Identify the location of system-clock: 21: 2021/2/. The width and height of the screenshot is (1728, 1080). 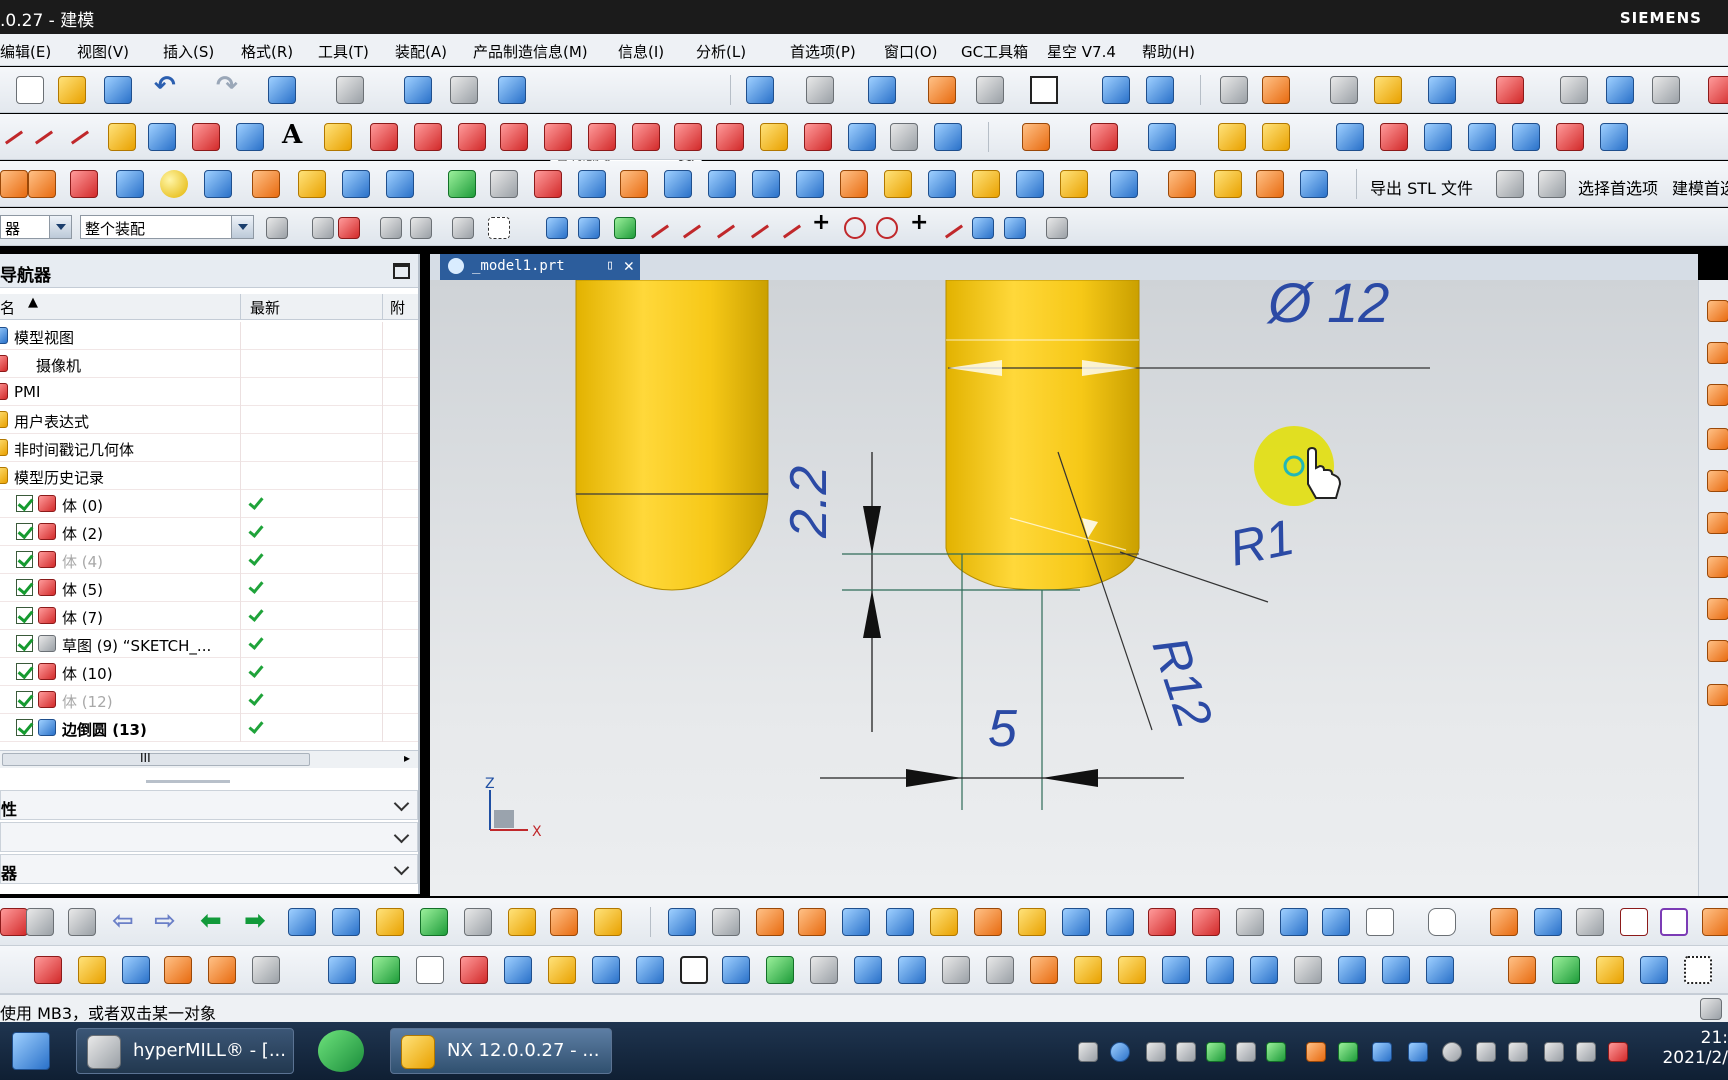
(1683, 1048).